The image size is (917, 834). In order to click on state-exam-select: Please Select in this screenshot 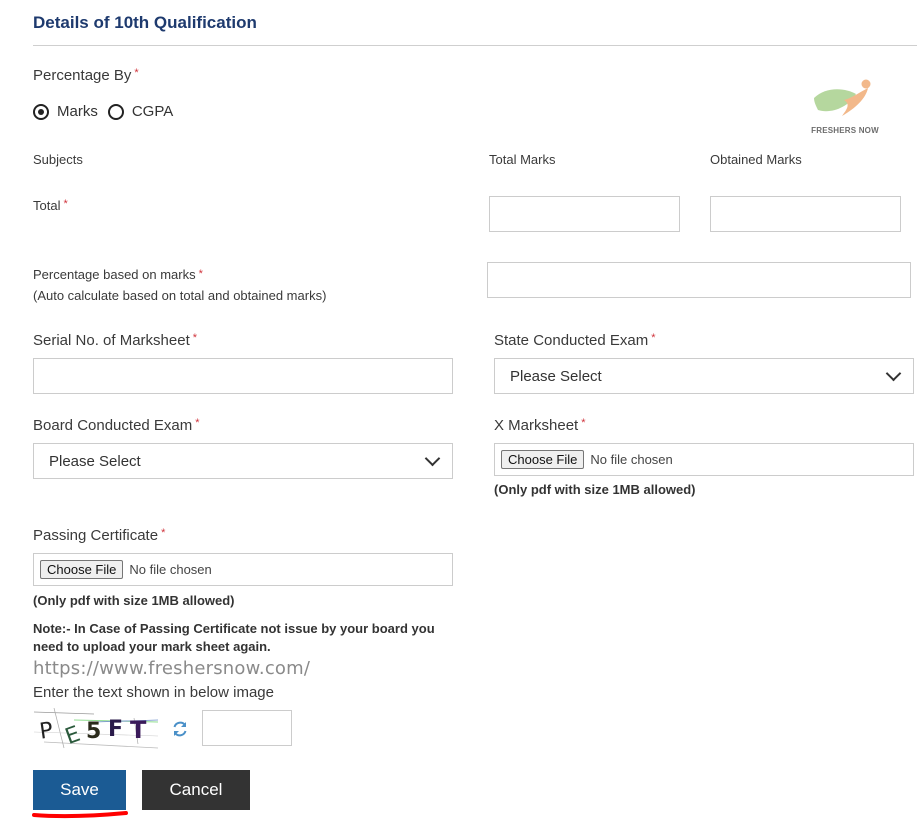, I will do `click(704, 376)`.